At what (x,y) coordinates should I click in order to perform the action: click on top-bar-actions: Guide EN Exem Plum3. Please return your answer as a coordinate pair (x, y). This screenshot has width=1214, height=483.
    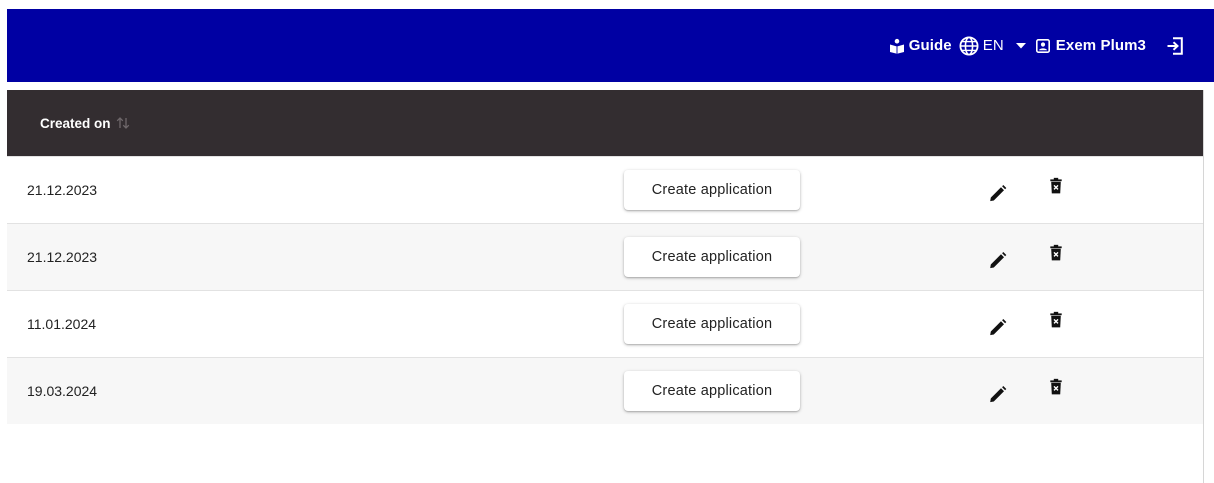
    Looking at the image, I should click on (1036, 45).